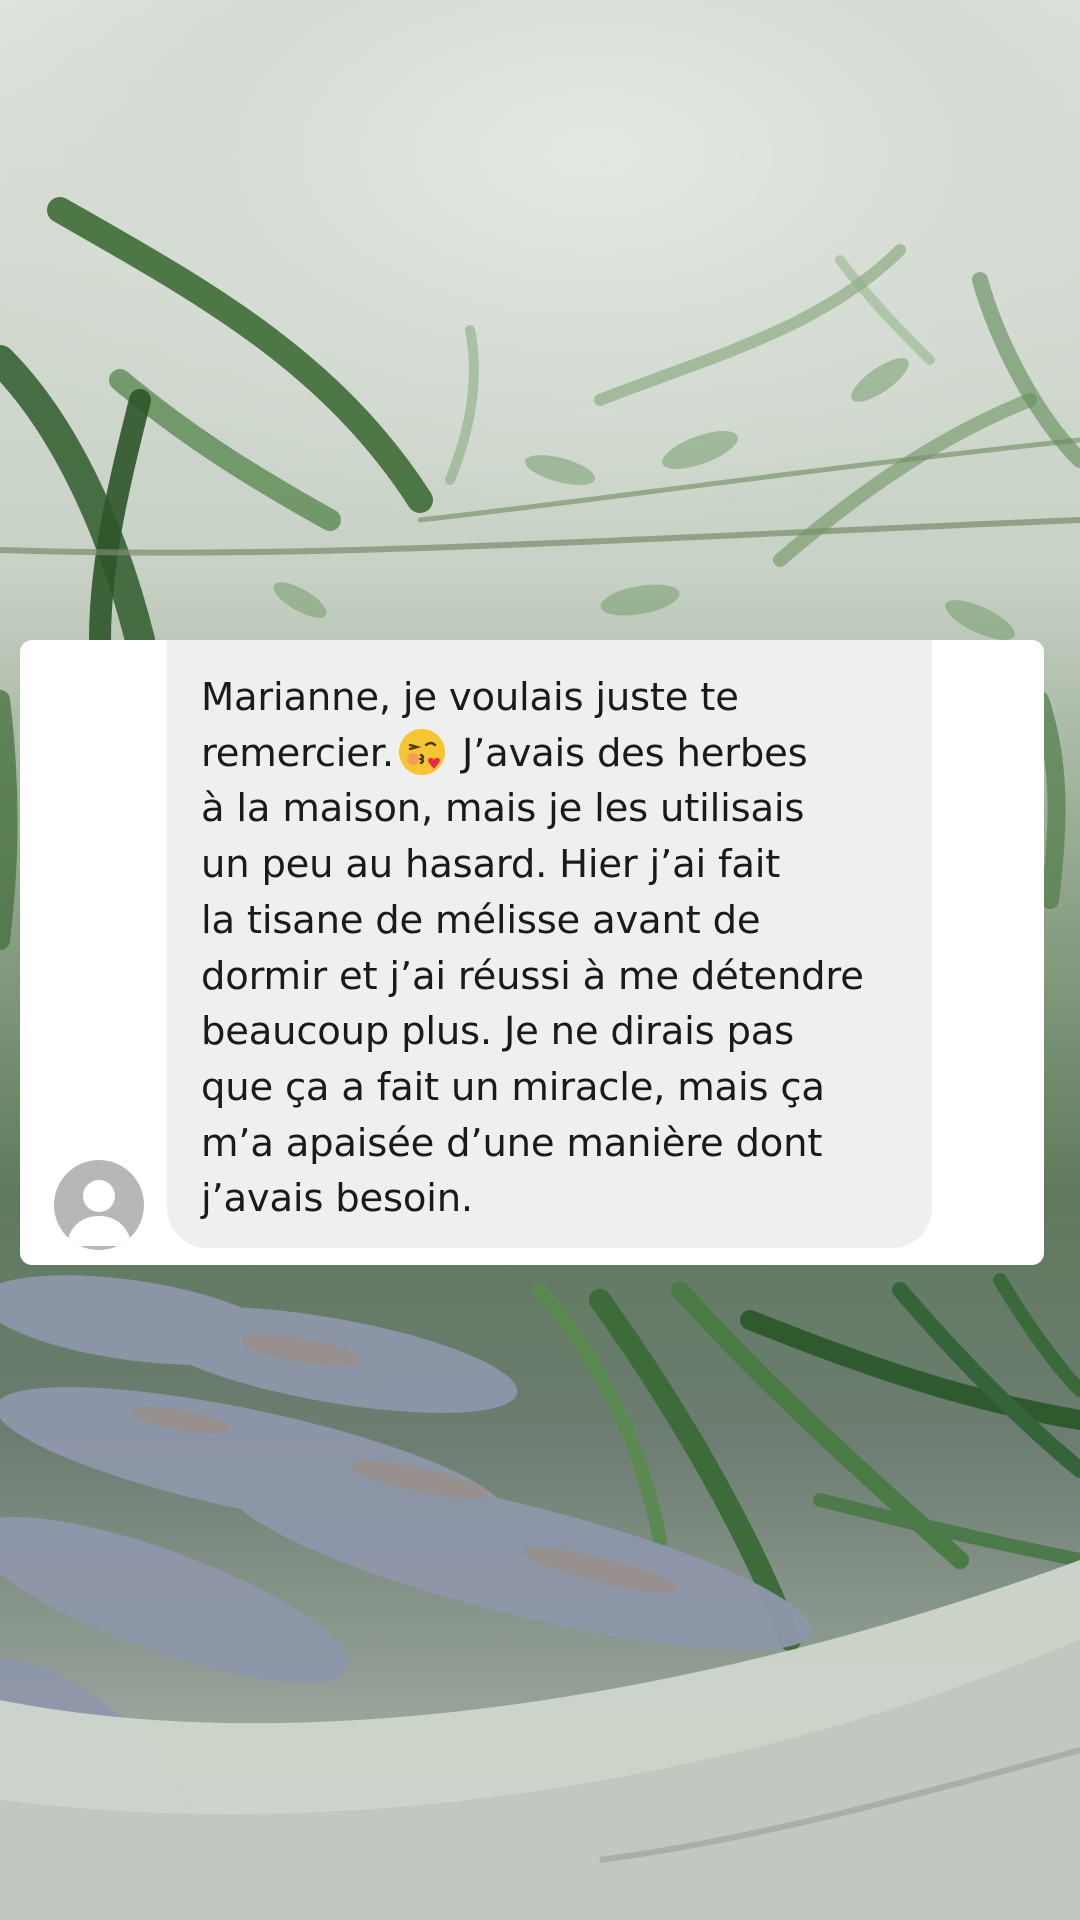 Image resolution: width=1080 pixels, height=1920 pixels. What do you see at coordinates (99, 1205) in the screenshot?
I see `default-user-avatar-icon` at bounding box center [99, 1205].